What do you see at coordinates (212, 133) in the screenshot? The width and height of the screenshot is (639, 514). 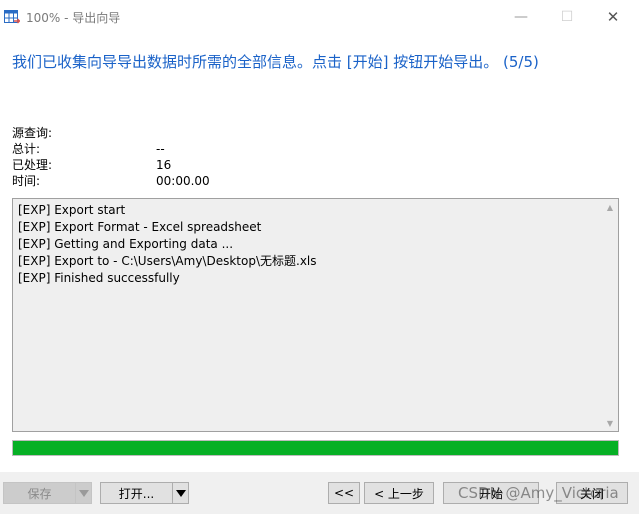 I see `source-query-row: 源查询:` at bounding box center [212, 133].